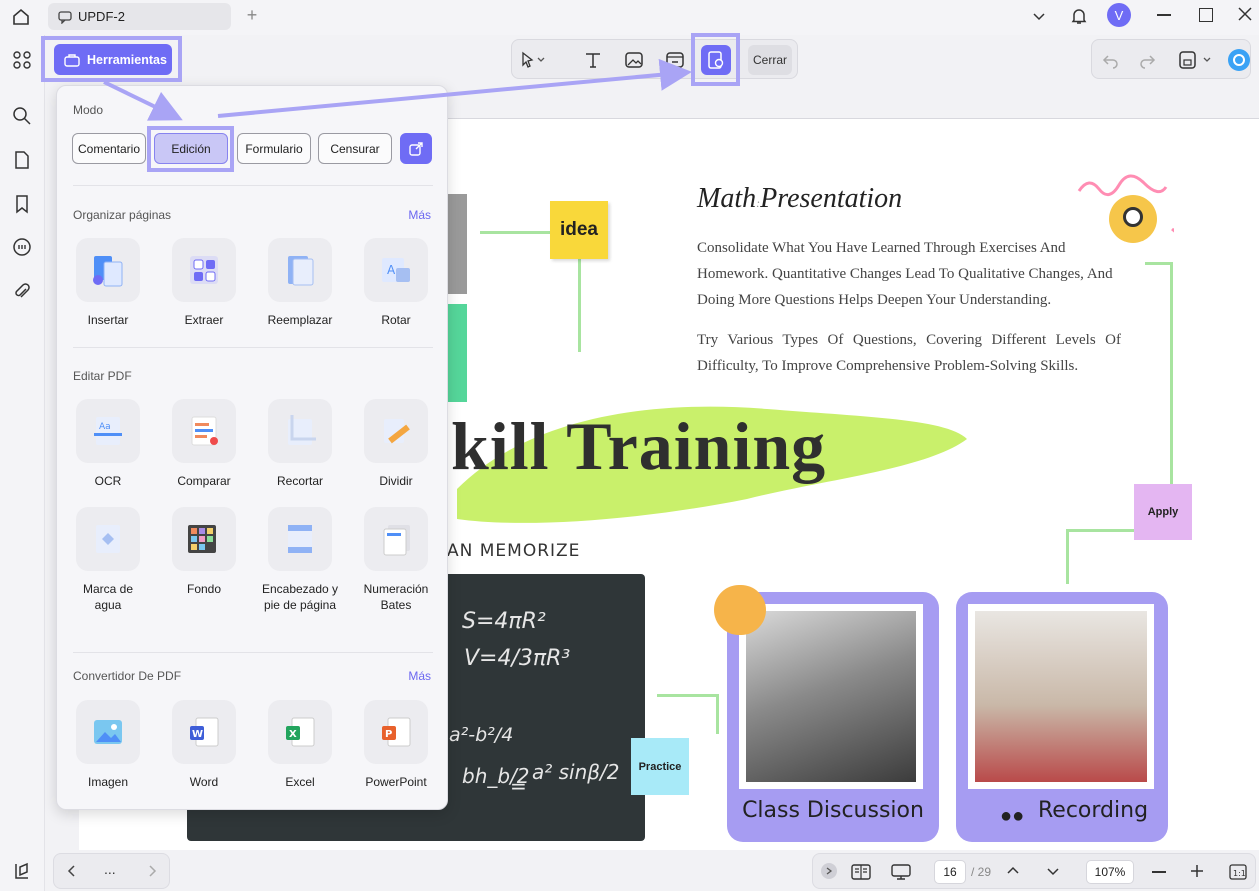 This screenshot has height=891, width=1259. Describe the element at coordinates (1110, 872) in the screenshot. I see `zoom-level-input: 107%` at that location.